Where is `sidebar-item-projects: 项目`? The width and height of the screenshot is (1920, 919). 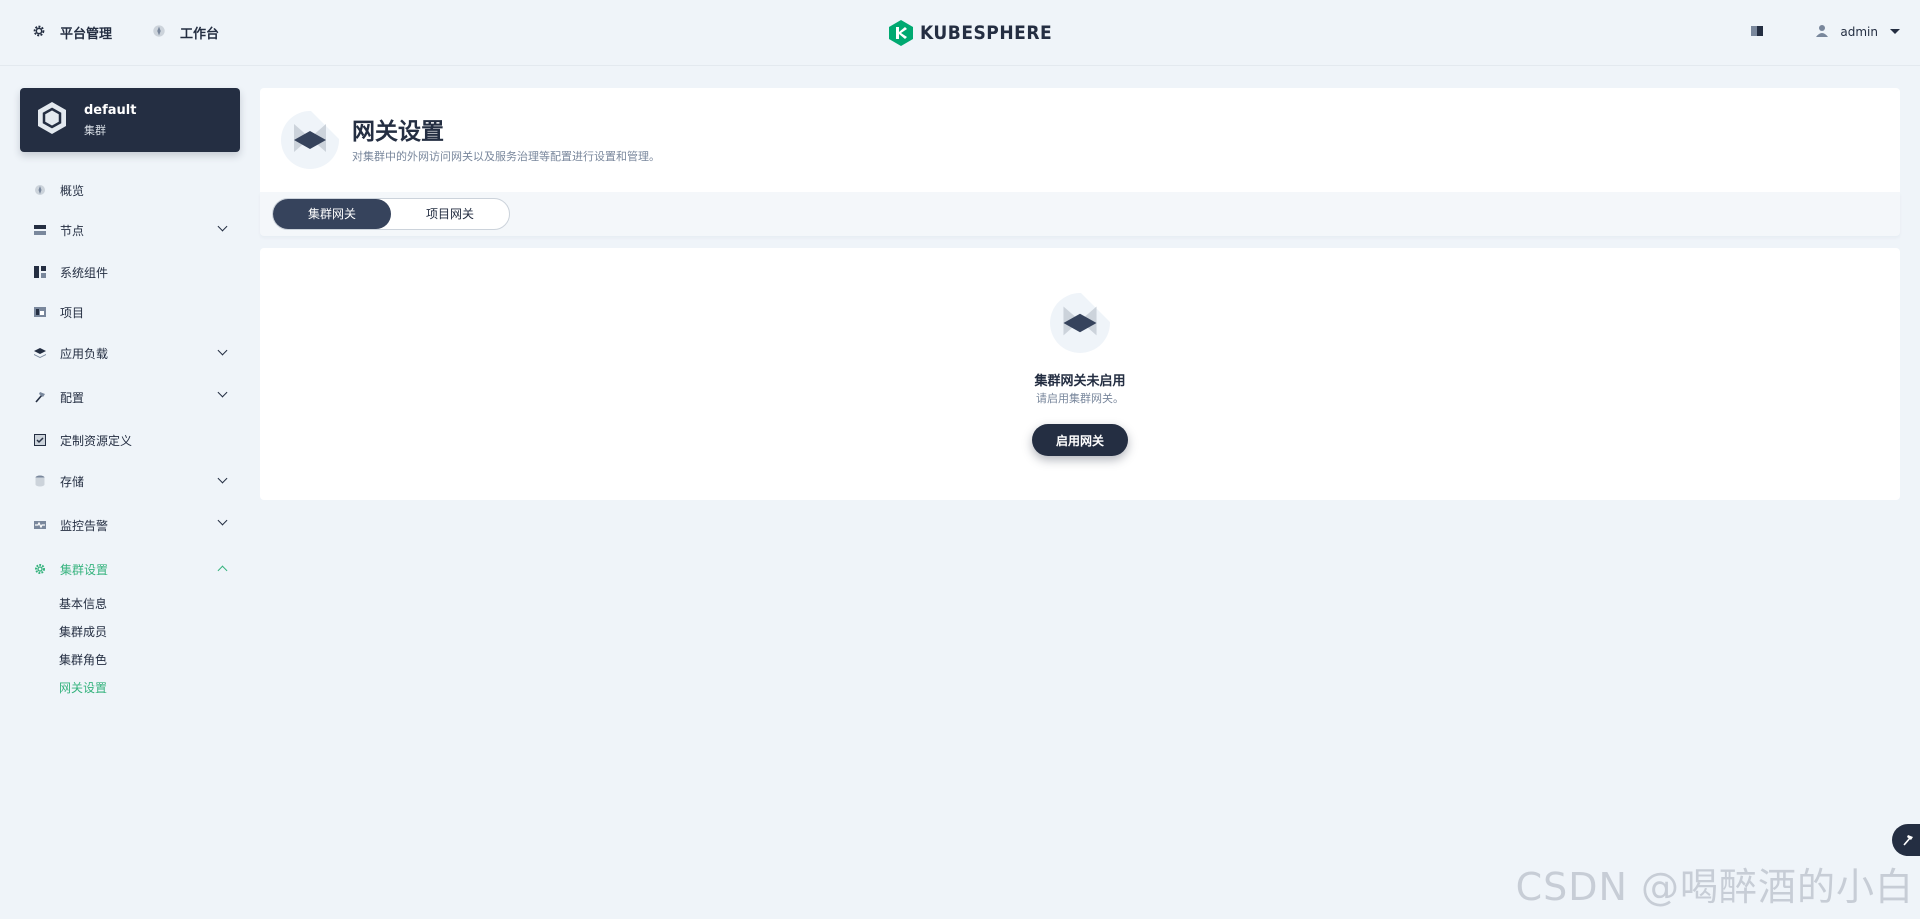 sidebar-item-projects: 项目 is located at coordinates (130, 312).